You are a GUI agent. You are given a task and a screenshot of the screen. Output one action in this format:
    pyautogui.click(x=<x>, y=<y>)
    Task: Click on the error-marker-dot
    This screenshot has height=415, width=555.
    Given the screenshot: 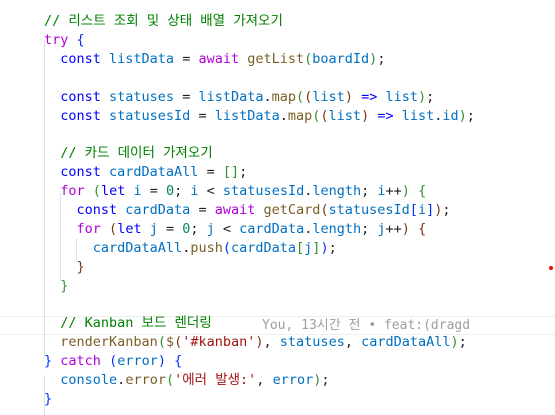 What is the action you would take?
    pyautogui.click(x=551, y=268)
    